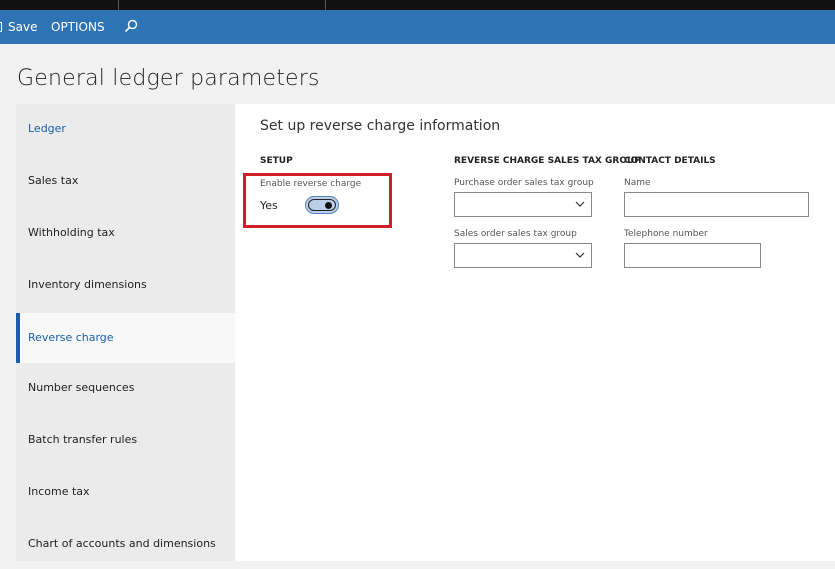 Image resolution: width=835 pixels, height=569 pixels. I want to click on sidebar-item-ledger: Ledger, so click(125, 129).